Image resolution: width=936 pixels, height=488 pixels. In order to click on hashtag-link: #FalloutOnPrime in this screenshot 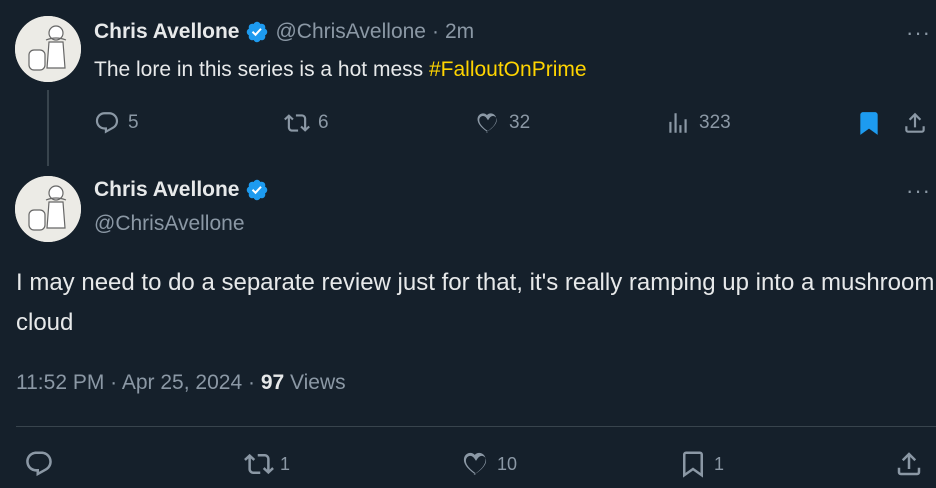, I will do `click(508, 69)`.